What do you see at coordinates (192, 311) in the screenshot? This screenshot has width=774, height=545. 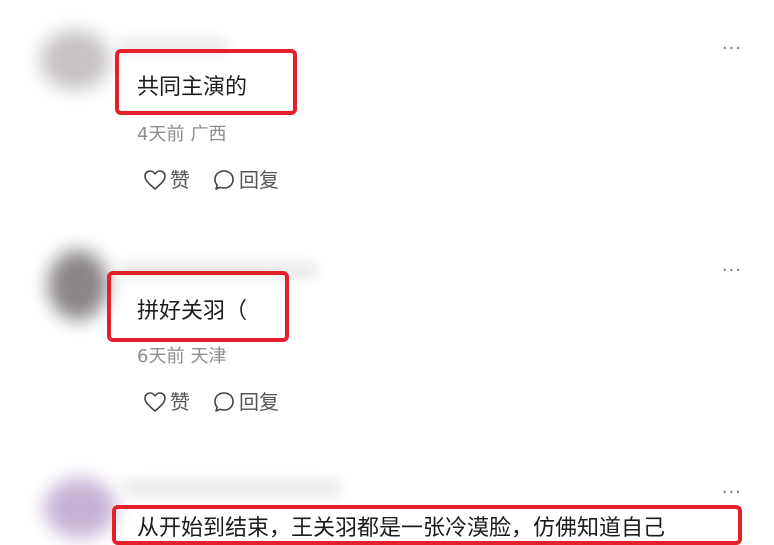 I see `comment-text: 拼好关羽（` at bounding box center [192, 311].